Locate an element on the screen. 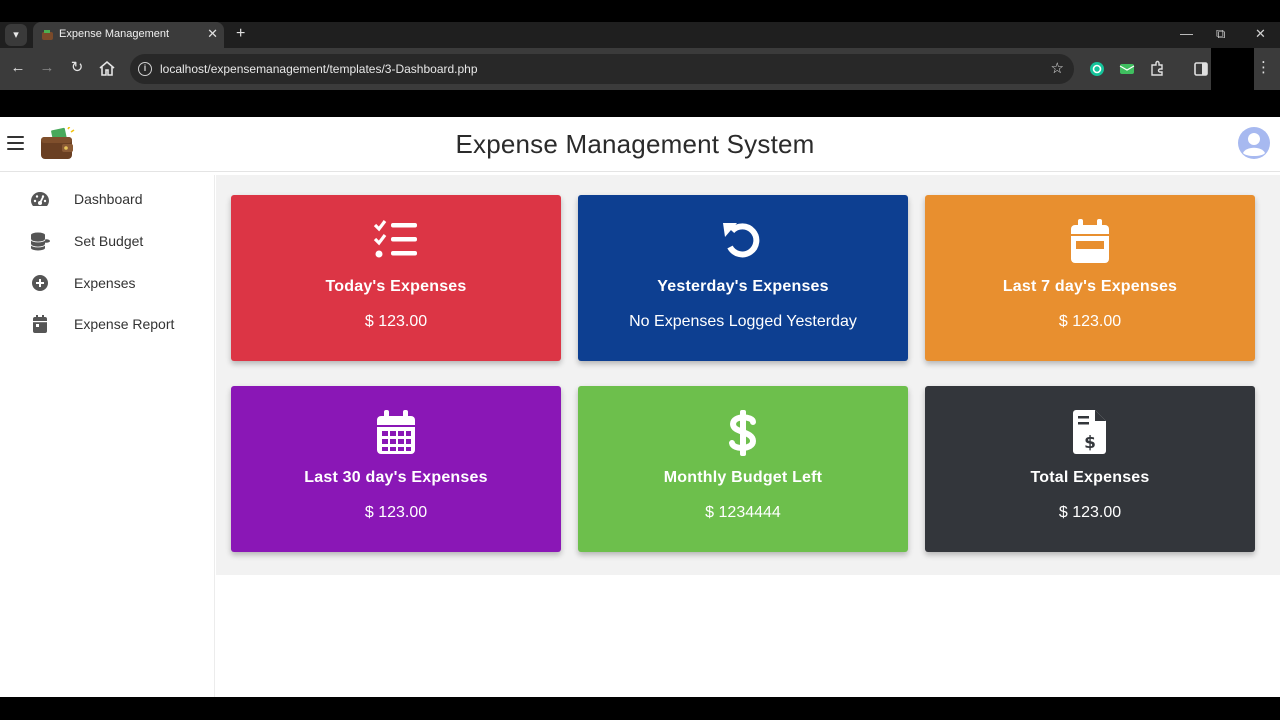 Image resolution: width=1280 pixels, height=720 pixels. coins-icon is located at coordinates (40, 241).